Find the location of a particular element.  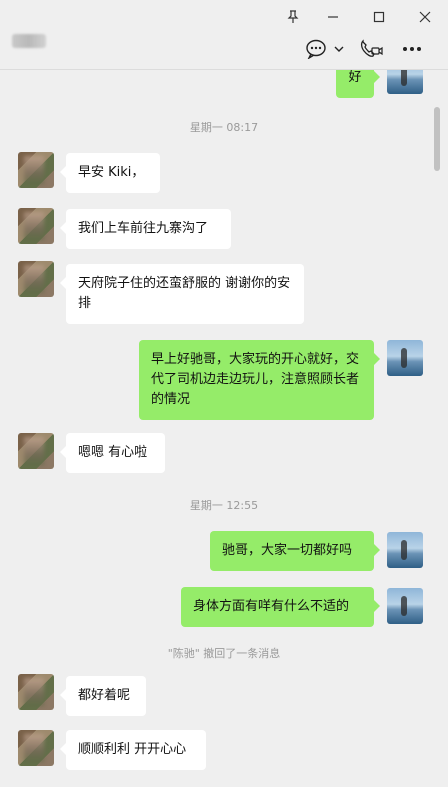

close-icon is located at coordinates (425, 17).